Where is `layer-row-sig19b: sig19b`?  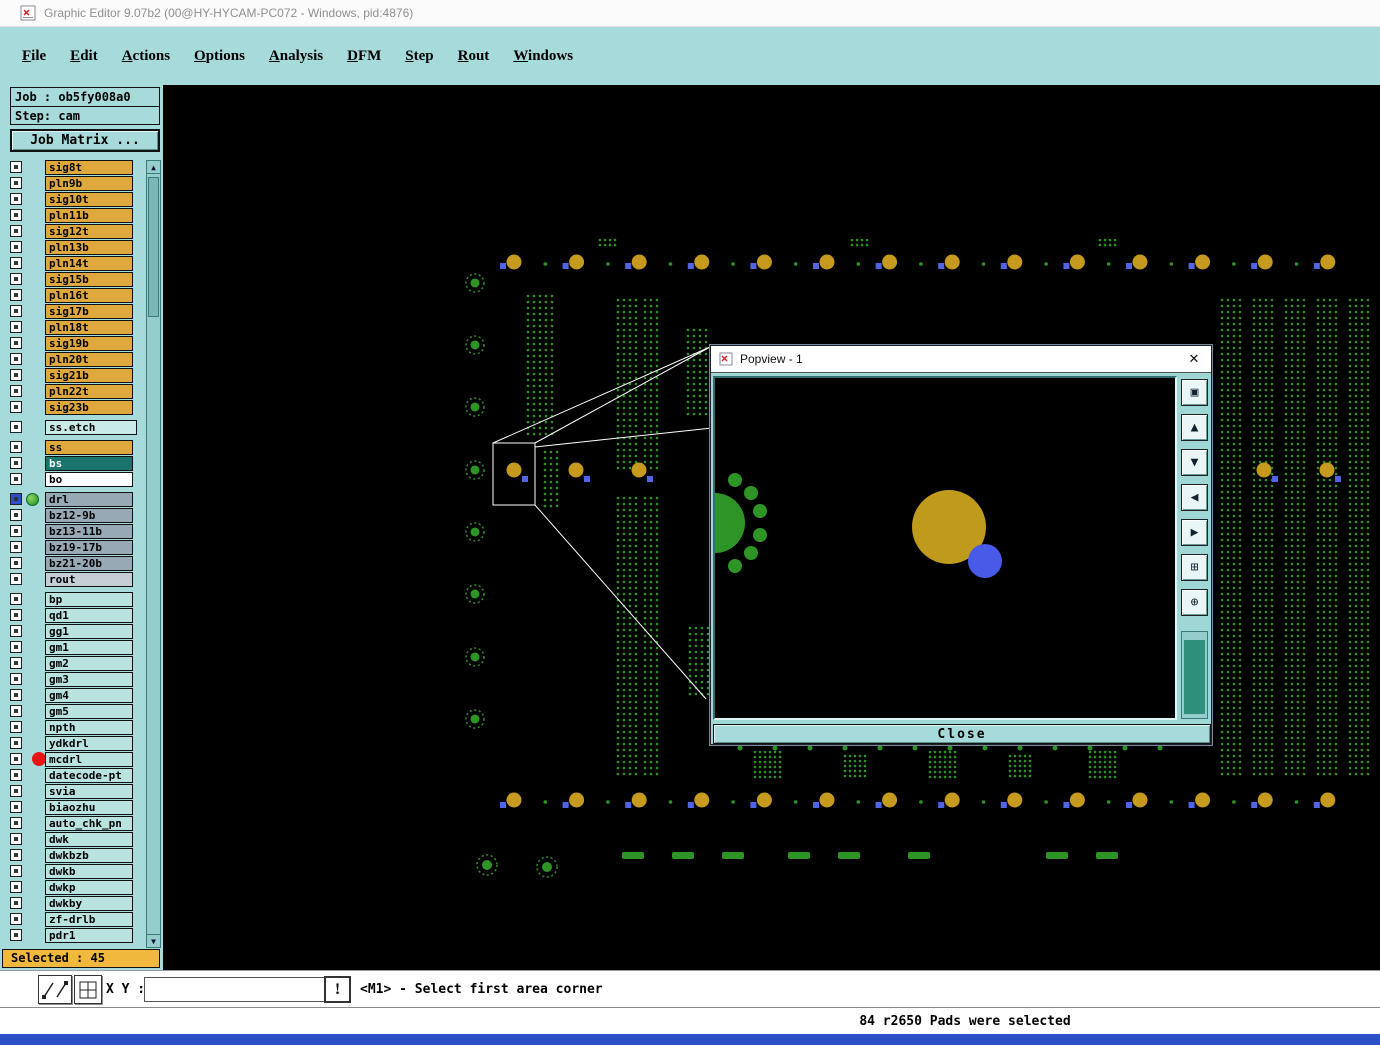 layer-row-sig19b: sig19b is located at coordinates (77, 344).